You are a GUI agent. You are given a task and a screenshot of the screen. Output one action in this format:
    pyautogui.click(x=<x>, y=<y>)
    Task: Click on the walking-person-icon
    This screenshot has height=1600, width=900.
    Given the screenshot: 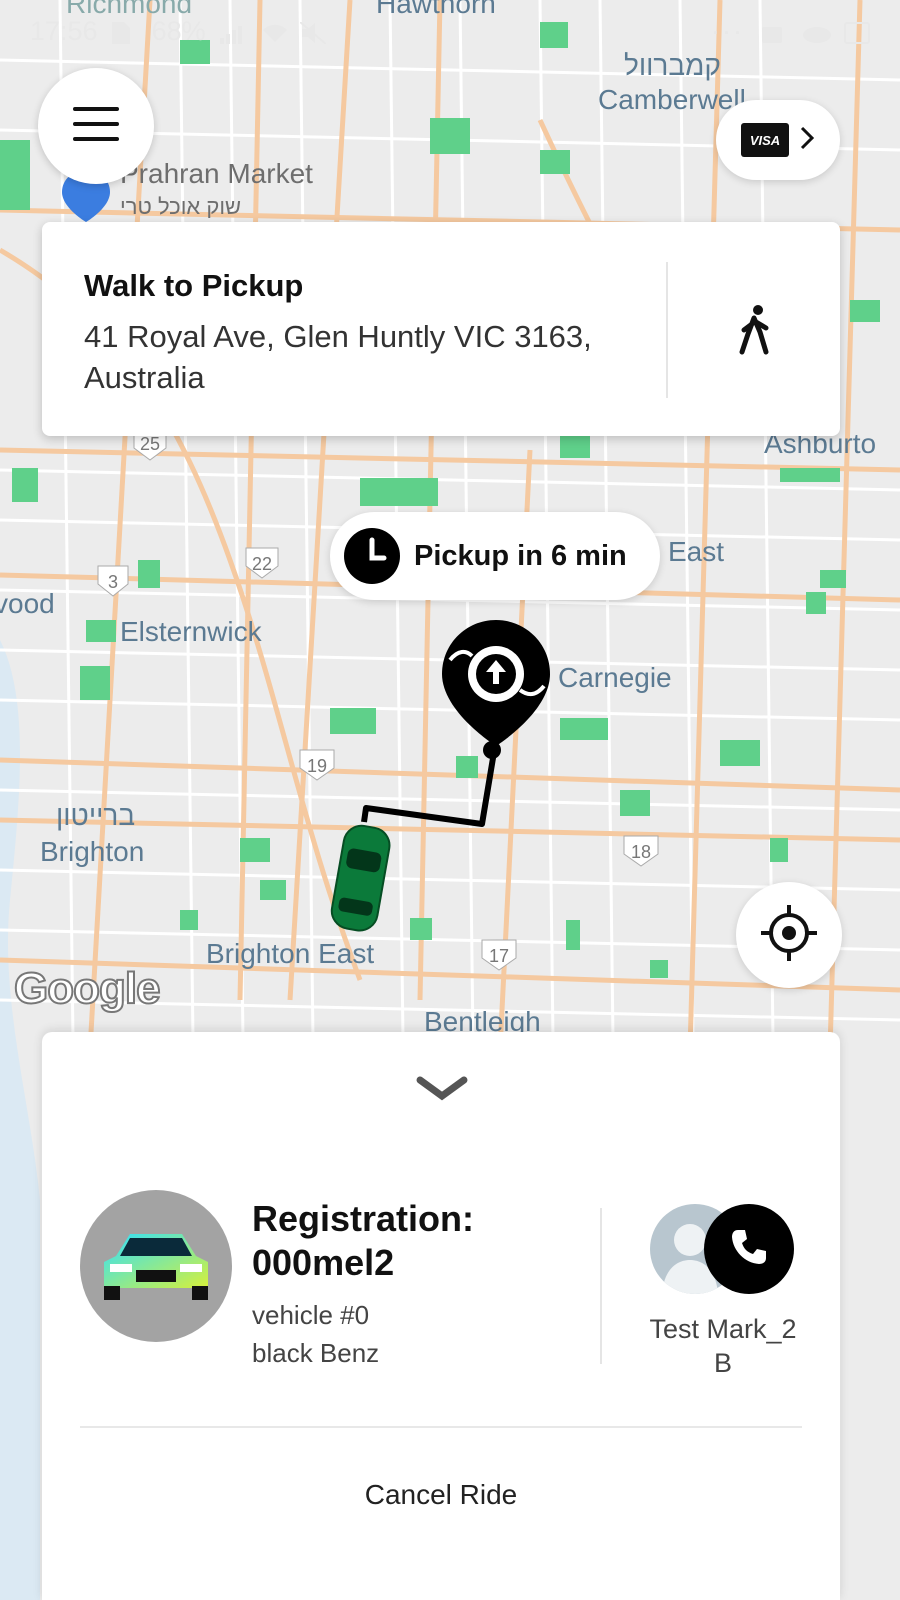 What is the action you would take?
    pyautogui.click(x=756, y=330)
    